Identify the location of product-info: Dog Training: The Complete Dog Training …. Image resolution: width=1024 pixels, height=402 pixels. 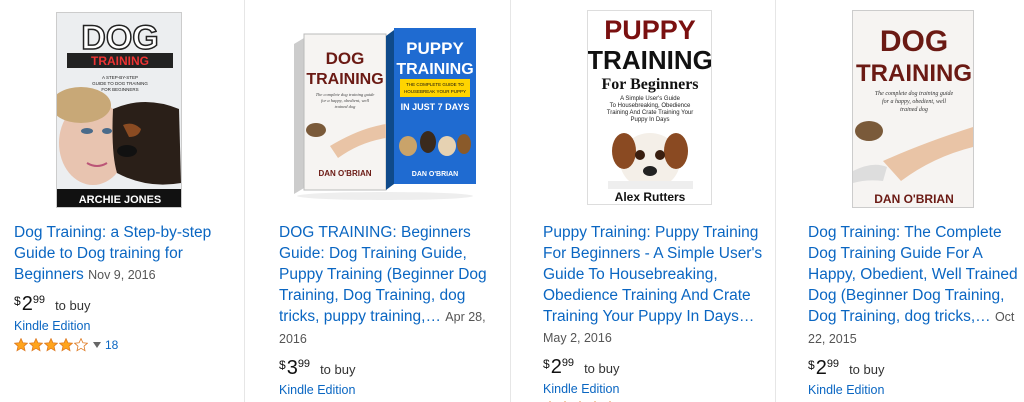
(914, 312).